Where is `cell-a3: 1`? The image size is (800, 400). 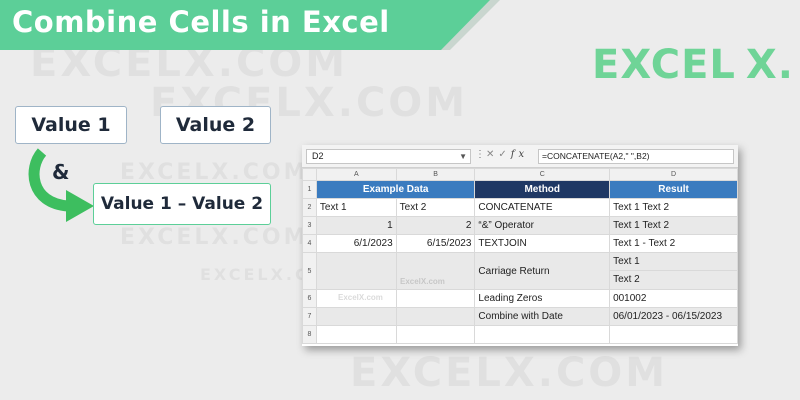 cell-a3: 1 is located at coordinates (356, 225).